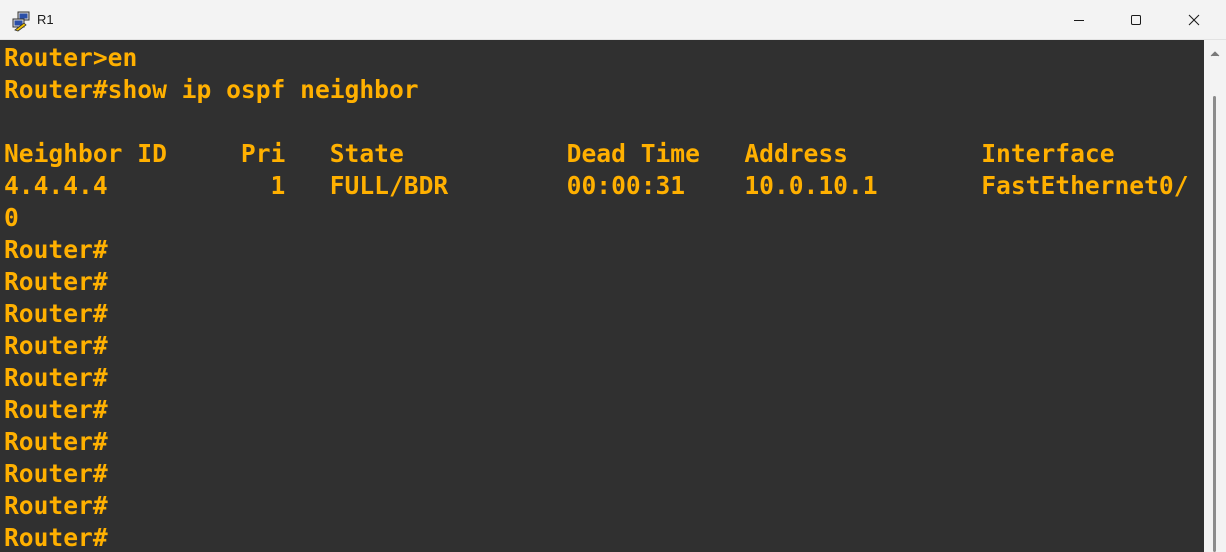 This screenshot has height=552, width=1226. I want to click on close-button, so click(1194, 20).